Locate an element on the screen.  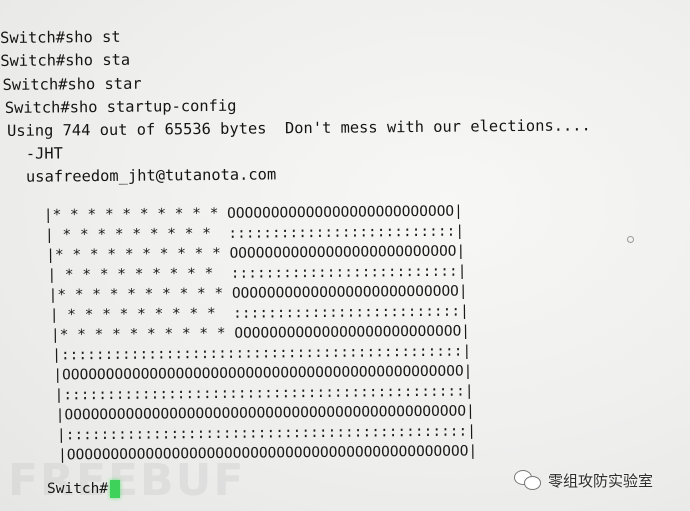
watermark-wechat: 零组攻防实验室 is located at coordinates (583, 480).